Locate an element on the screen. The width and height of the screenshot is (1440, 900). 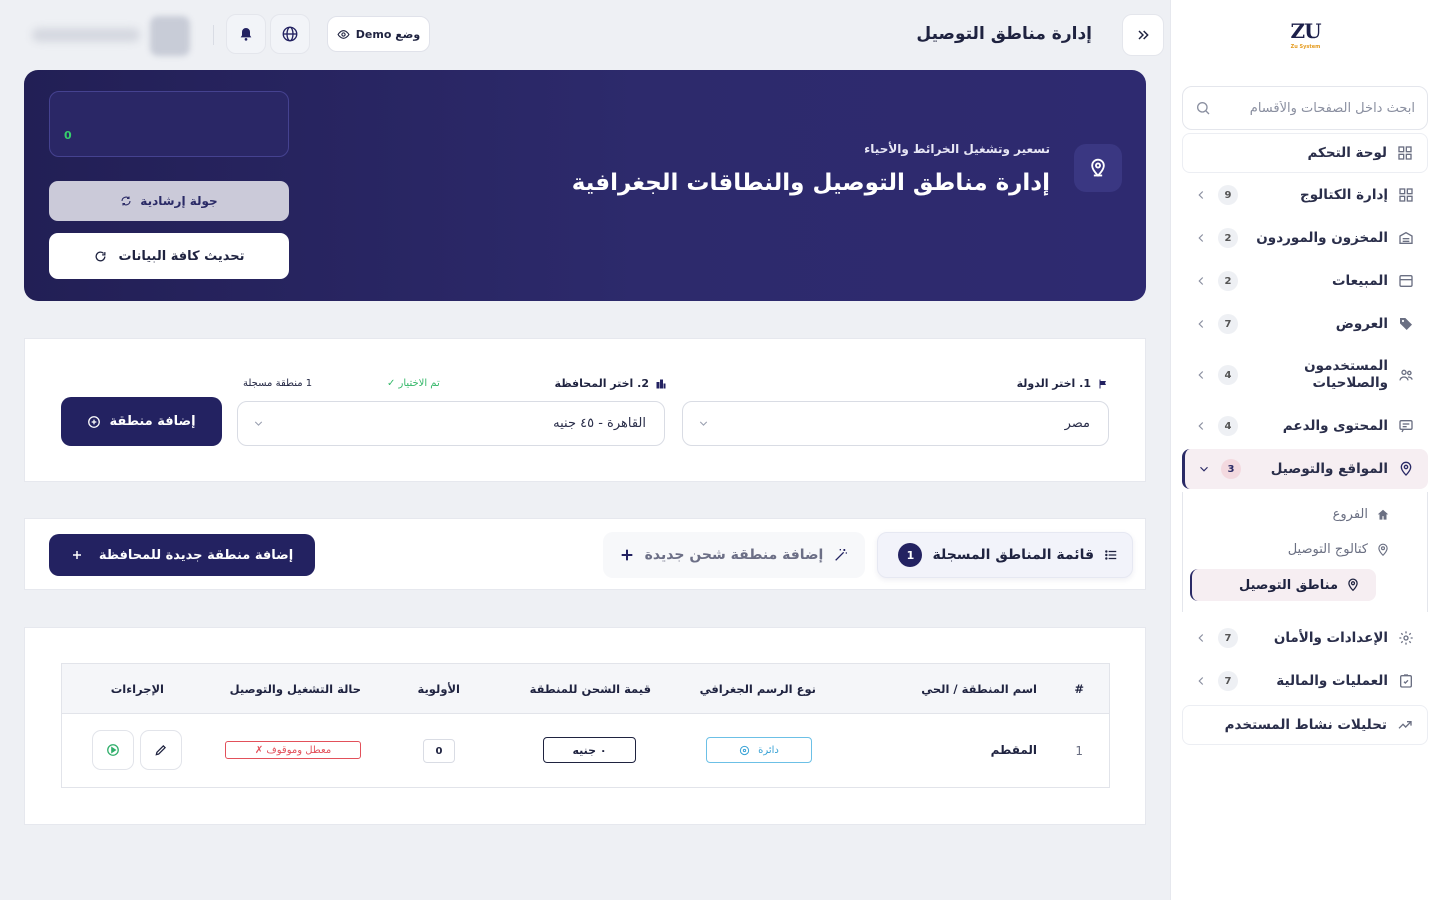
sidebar-subitem-branches: الفروع is located at coordinates (1361, 514).